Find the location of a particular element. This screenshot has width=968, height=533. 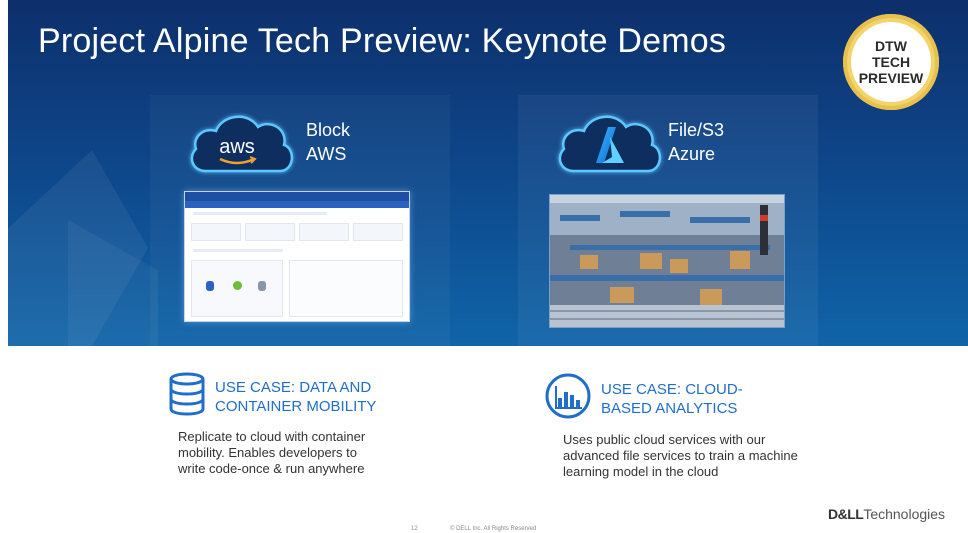

dell-logo-bold: D&LL is located at coordinates (846, 514).